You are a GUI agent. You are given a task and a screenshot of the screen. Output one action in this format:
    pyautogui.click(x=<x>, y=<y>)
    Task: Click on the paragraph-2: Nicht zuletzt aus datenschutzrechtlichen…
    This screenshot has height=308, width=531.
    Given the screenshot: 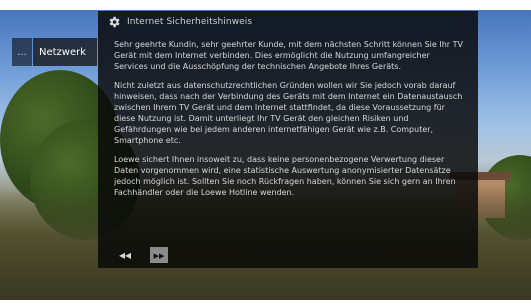 What is the action you would take?
    pyautogui.click(x=288, y=113)
    